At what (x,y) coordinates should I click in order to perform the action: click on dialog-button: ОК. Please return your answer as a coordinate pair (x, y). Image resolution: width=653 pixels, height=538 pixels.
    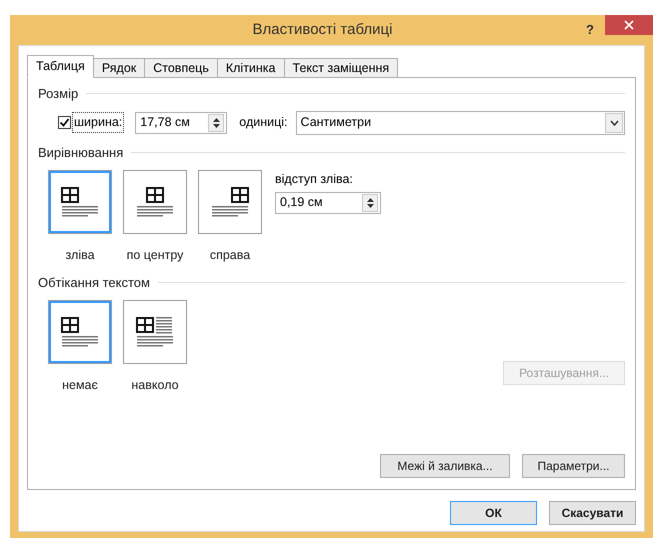
    Looking at the image, I should click on (493, 513).